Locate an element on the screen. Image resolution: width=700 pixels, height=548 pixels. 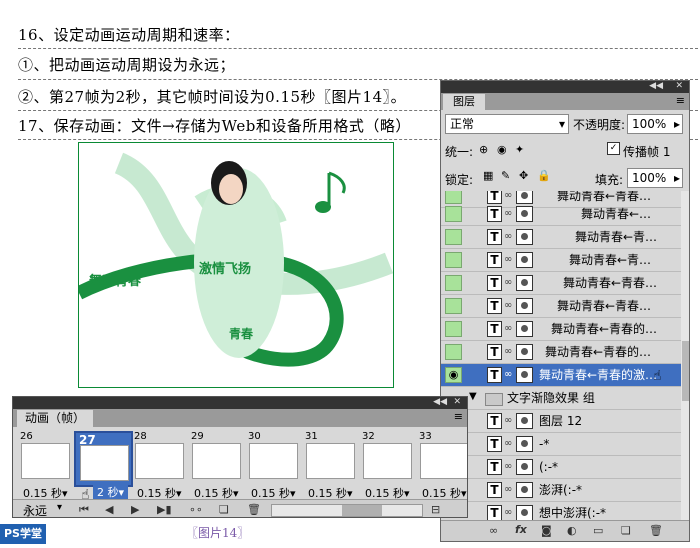
layer-row: T ∞ (:-* is located at coordinates (565, 467).